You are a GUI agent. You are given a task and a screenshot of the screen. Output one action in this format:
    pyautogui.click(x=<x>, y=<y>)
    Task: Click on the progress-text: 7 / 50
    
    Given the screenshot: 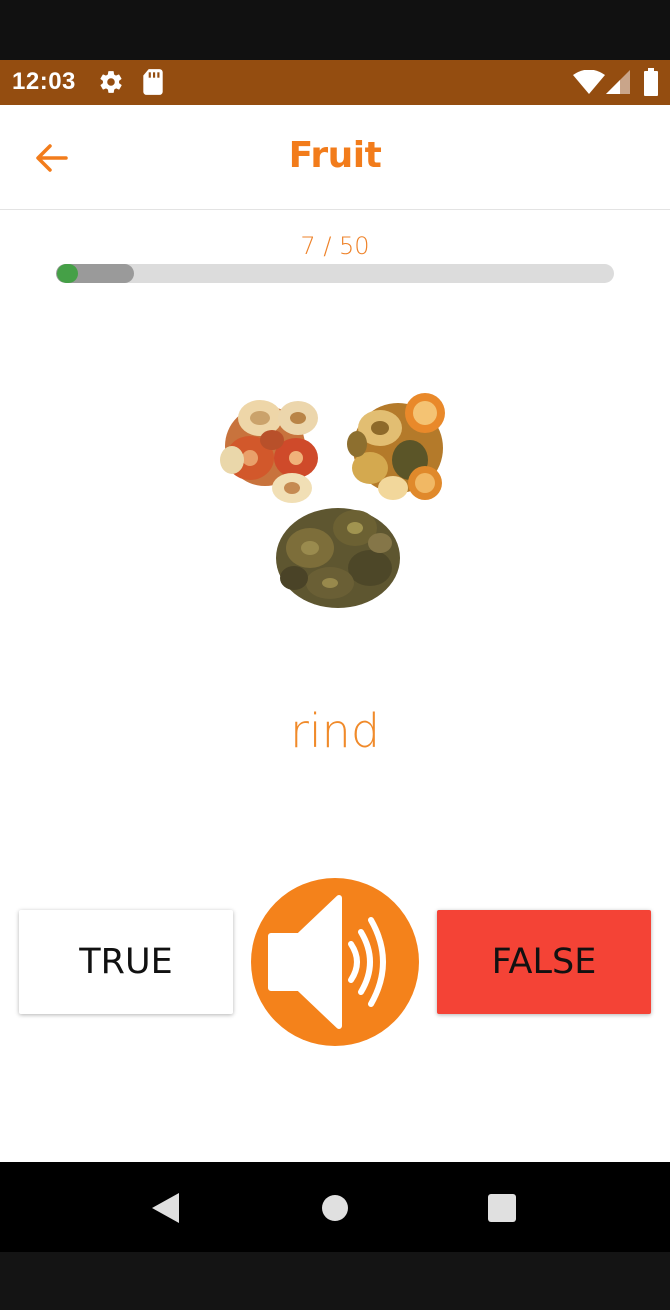 What is the action you would take?
    pyautogui.click(x=335, y=246)
    